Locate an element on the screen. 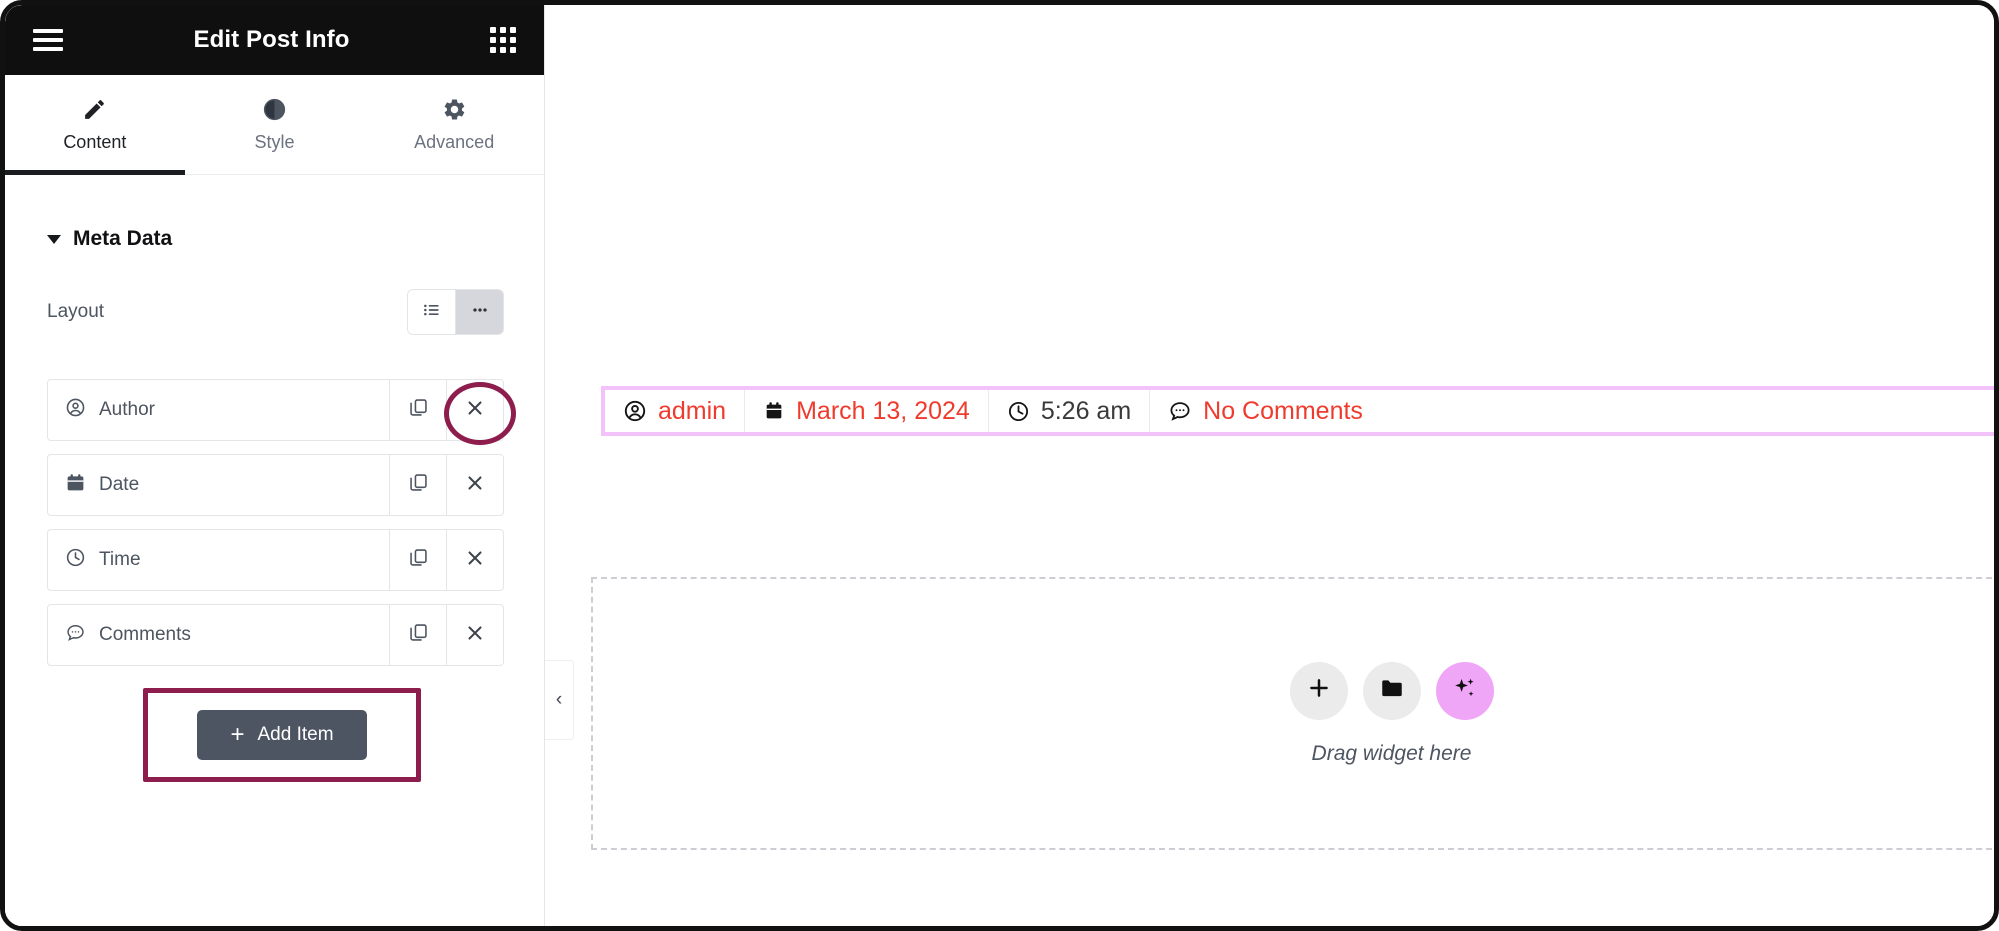 This screenshot has width=1999, height=931. meta-item-comments: No Comments is located at coordinates (1265, 411).